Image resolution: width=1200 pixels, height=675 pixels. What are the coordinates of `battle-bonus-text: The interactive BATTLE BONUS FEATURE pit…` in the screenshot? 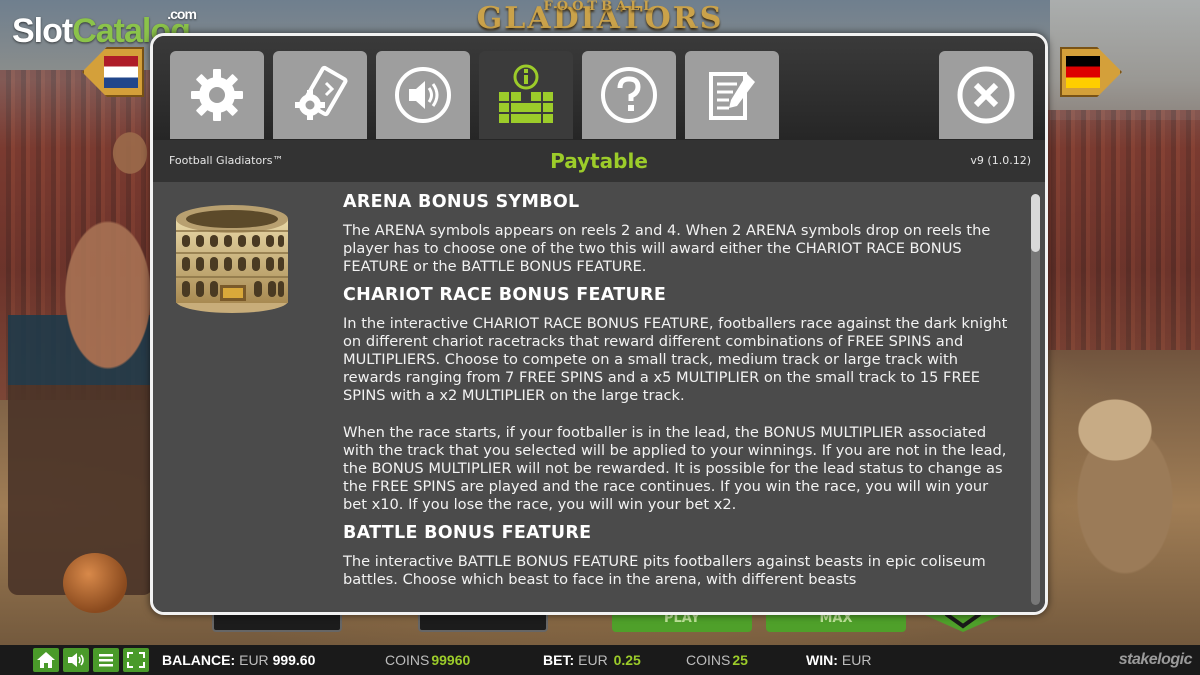 It's located at (664, 570).